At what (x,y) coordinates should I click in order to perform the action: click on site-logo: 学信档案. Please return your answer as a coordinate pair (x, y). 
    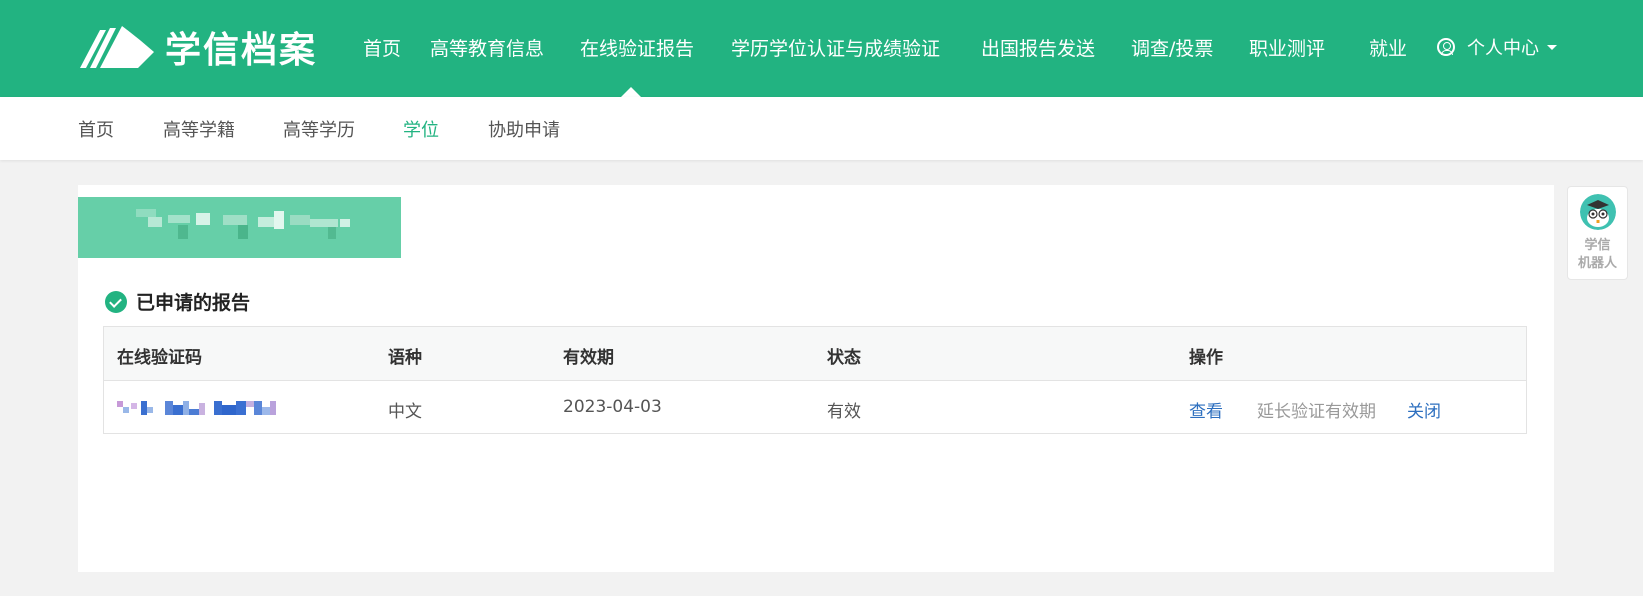
    Looking at the image, I should click on (197, 47).